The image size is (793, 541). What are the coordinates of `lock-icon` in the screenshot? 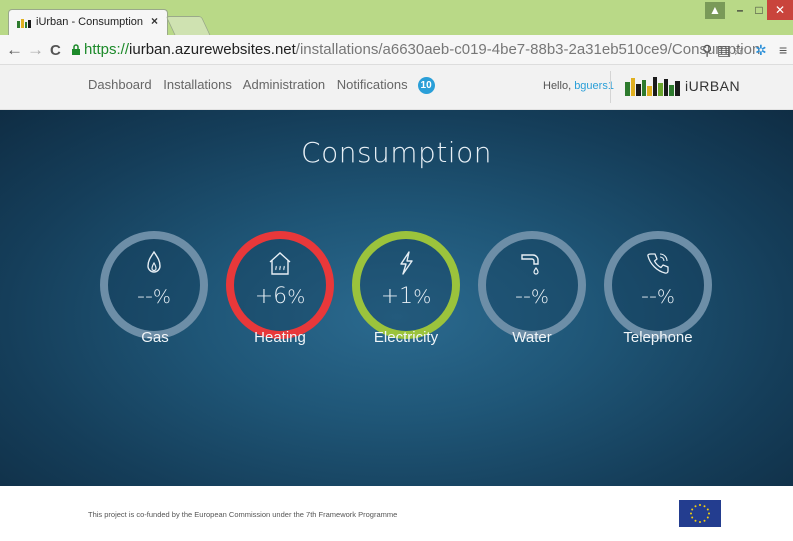 It's located at (76, 49).